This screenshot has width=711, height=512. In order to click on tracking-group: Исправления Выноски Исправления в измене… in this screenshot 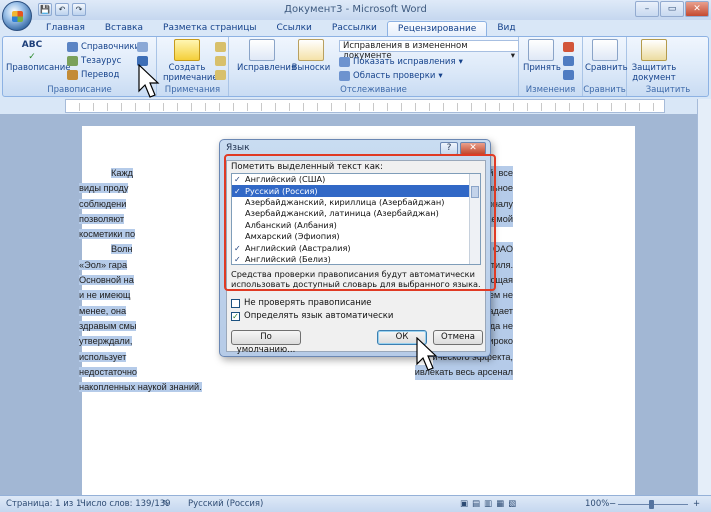, I will do `click(374, 66)`.